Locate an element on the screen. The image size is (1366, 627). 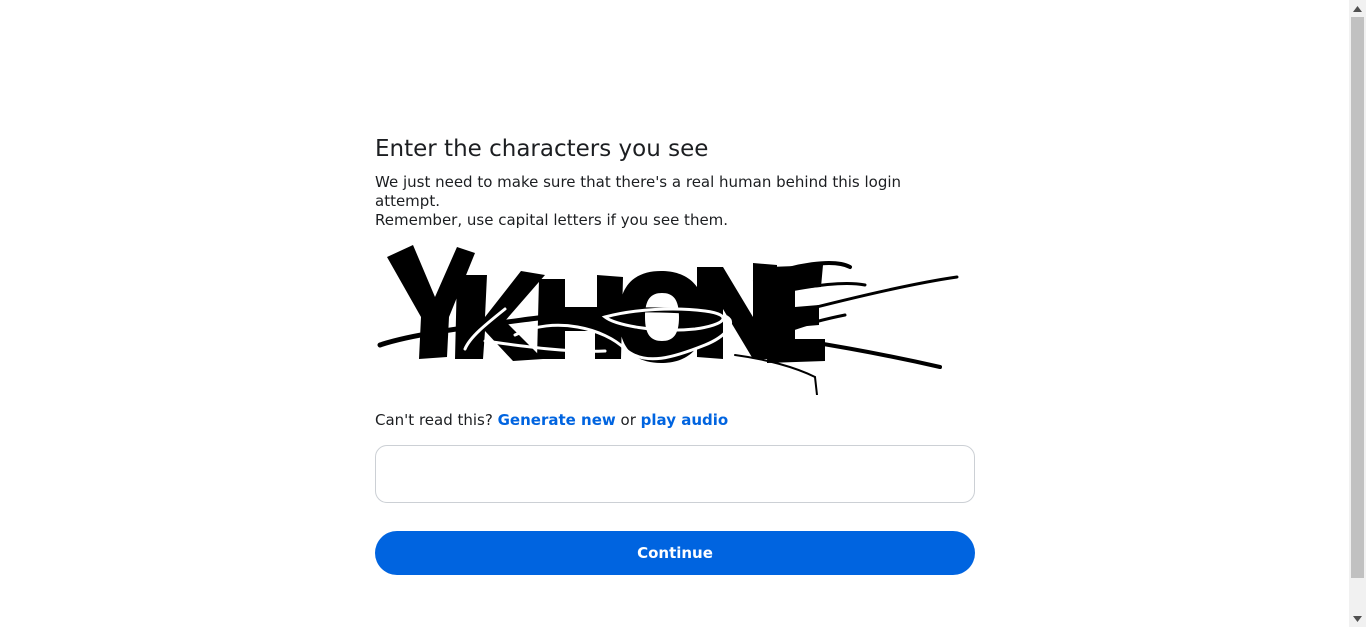
captcha-glyph-e is located at coordinates (796, 314).